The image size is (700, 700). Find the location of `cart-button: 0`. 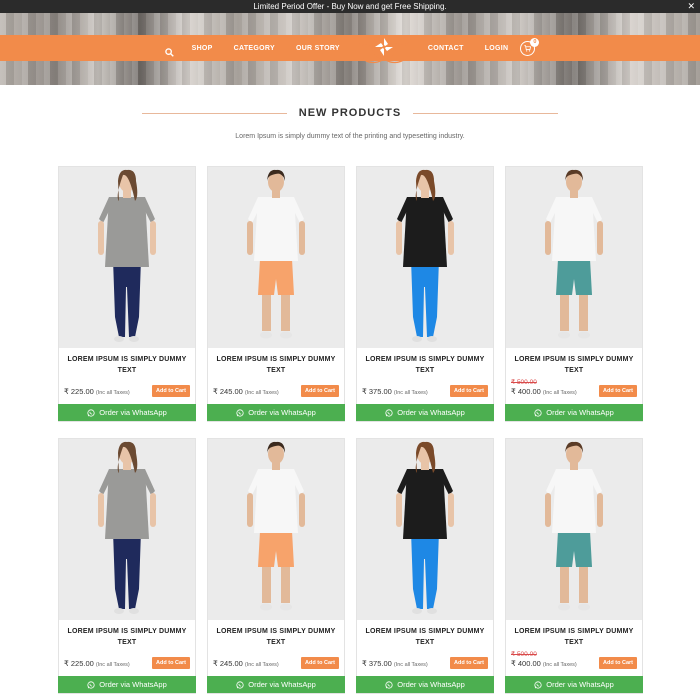

cart-button: 0 is located at coordinates (530, 46).